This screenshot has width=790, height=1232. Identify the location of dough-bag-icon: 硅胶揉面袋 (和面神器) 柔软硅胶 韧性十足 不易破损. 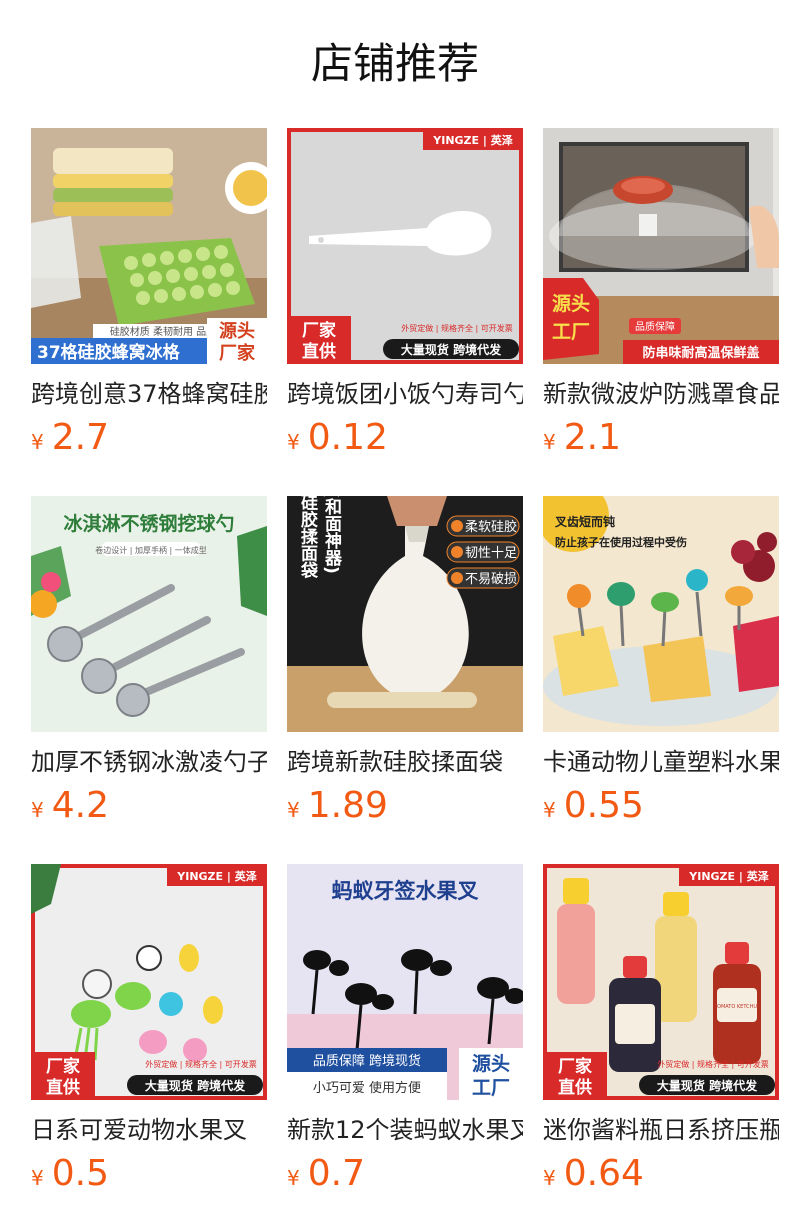
(405, 614).